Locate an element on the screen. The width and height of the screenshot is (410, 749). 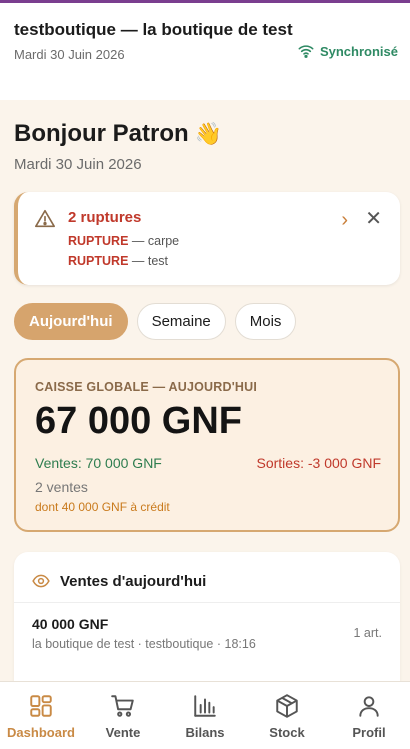
nav-label: Dashboard is located at coordinates (41, 732).